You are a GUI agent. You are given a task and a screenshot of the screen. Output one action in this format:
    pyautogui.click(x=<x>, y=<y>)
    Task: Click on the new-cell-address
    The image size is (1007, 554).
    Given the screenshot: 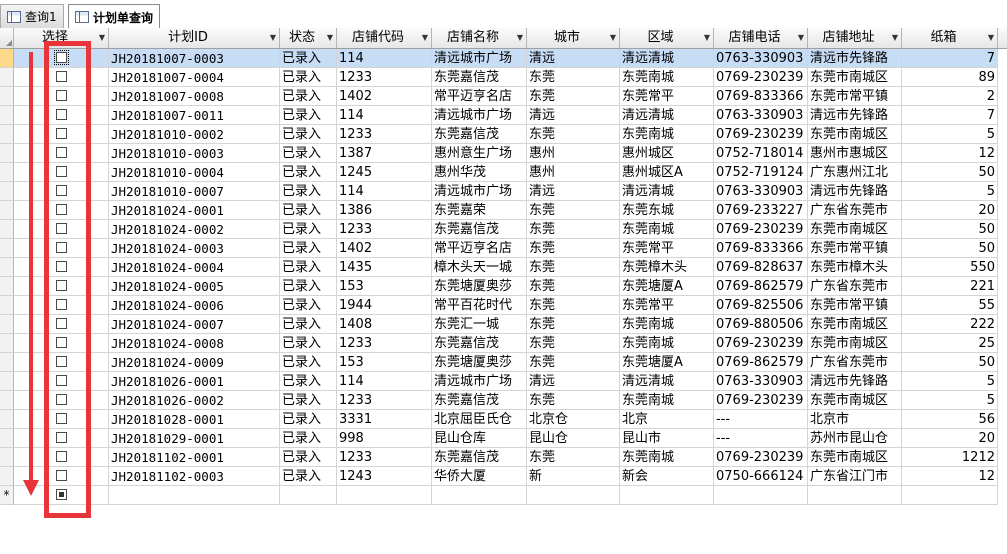 What is the action you would take?
    pyautogui.click(x=855, y=495)
    